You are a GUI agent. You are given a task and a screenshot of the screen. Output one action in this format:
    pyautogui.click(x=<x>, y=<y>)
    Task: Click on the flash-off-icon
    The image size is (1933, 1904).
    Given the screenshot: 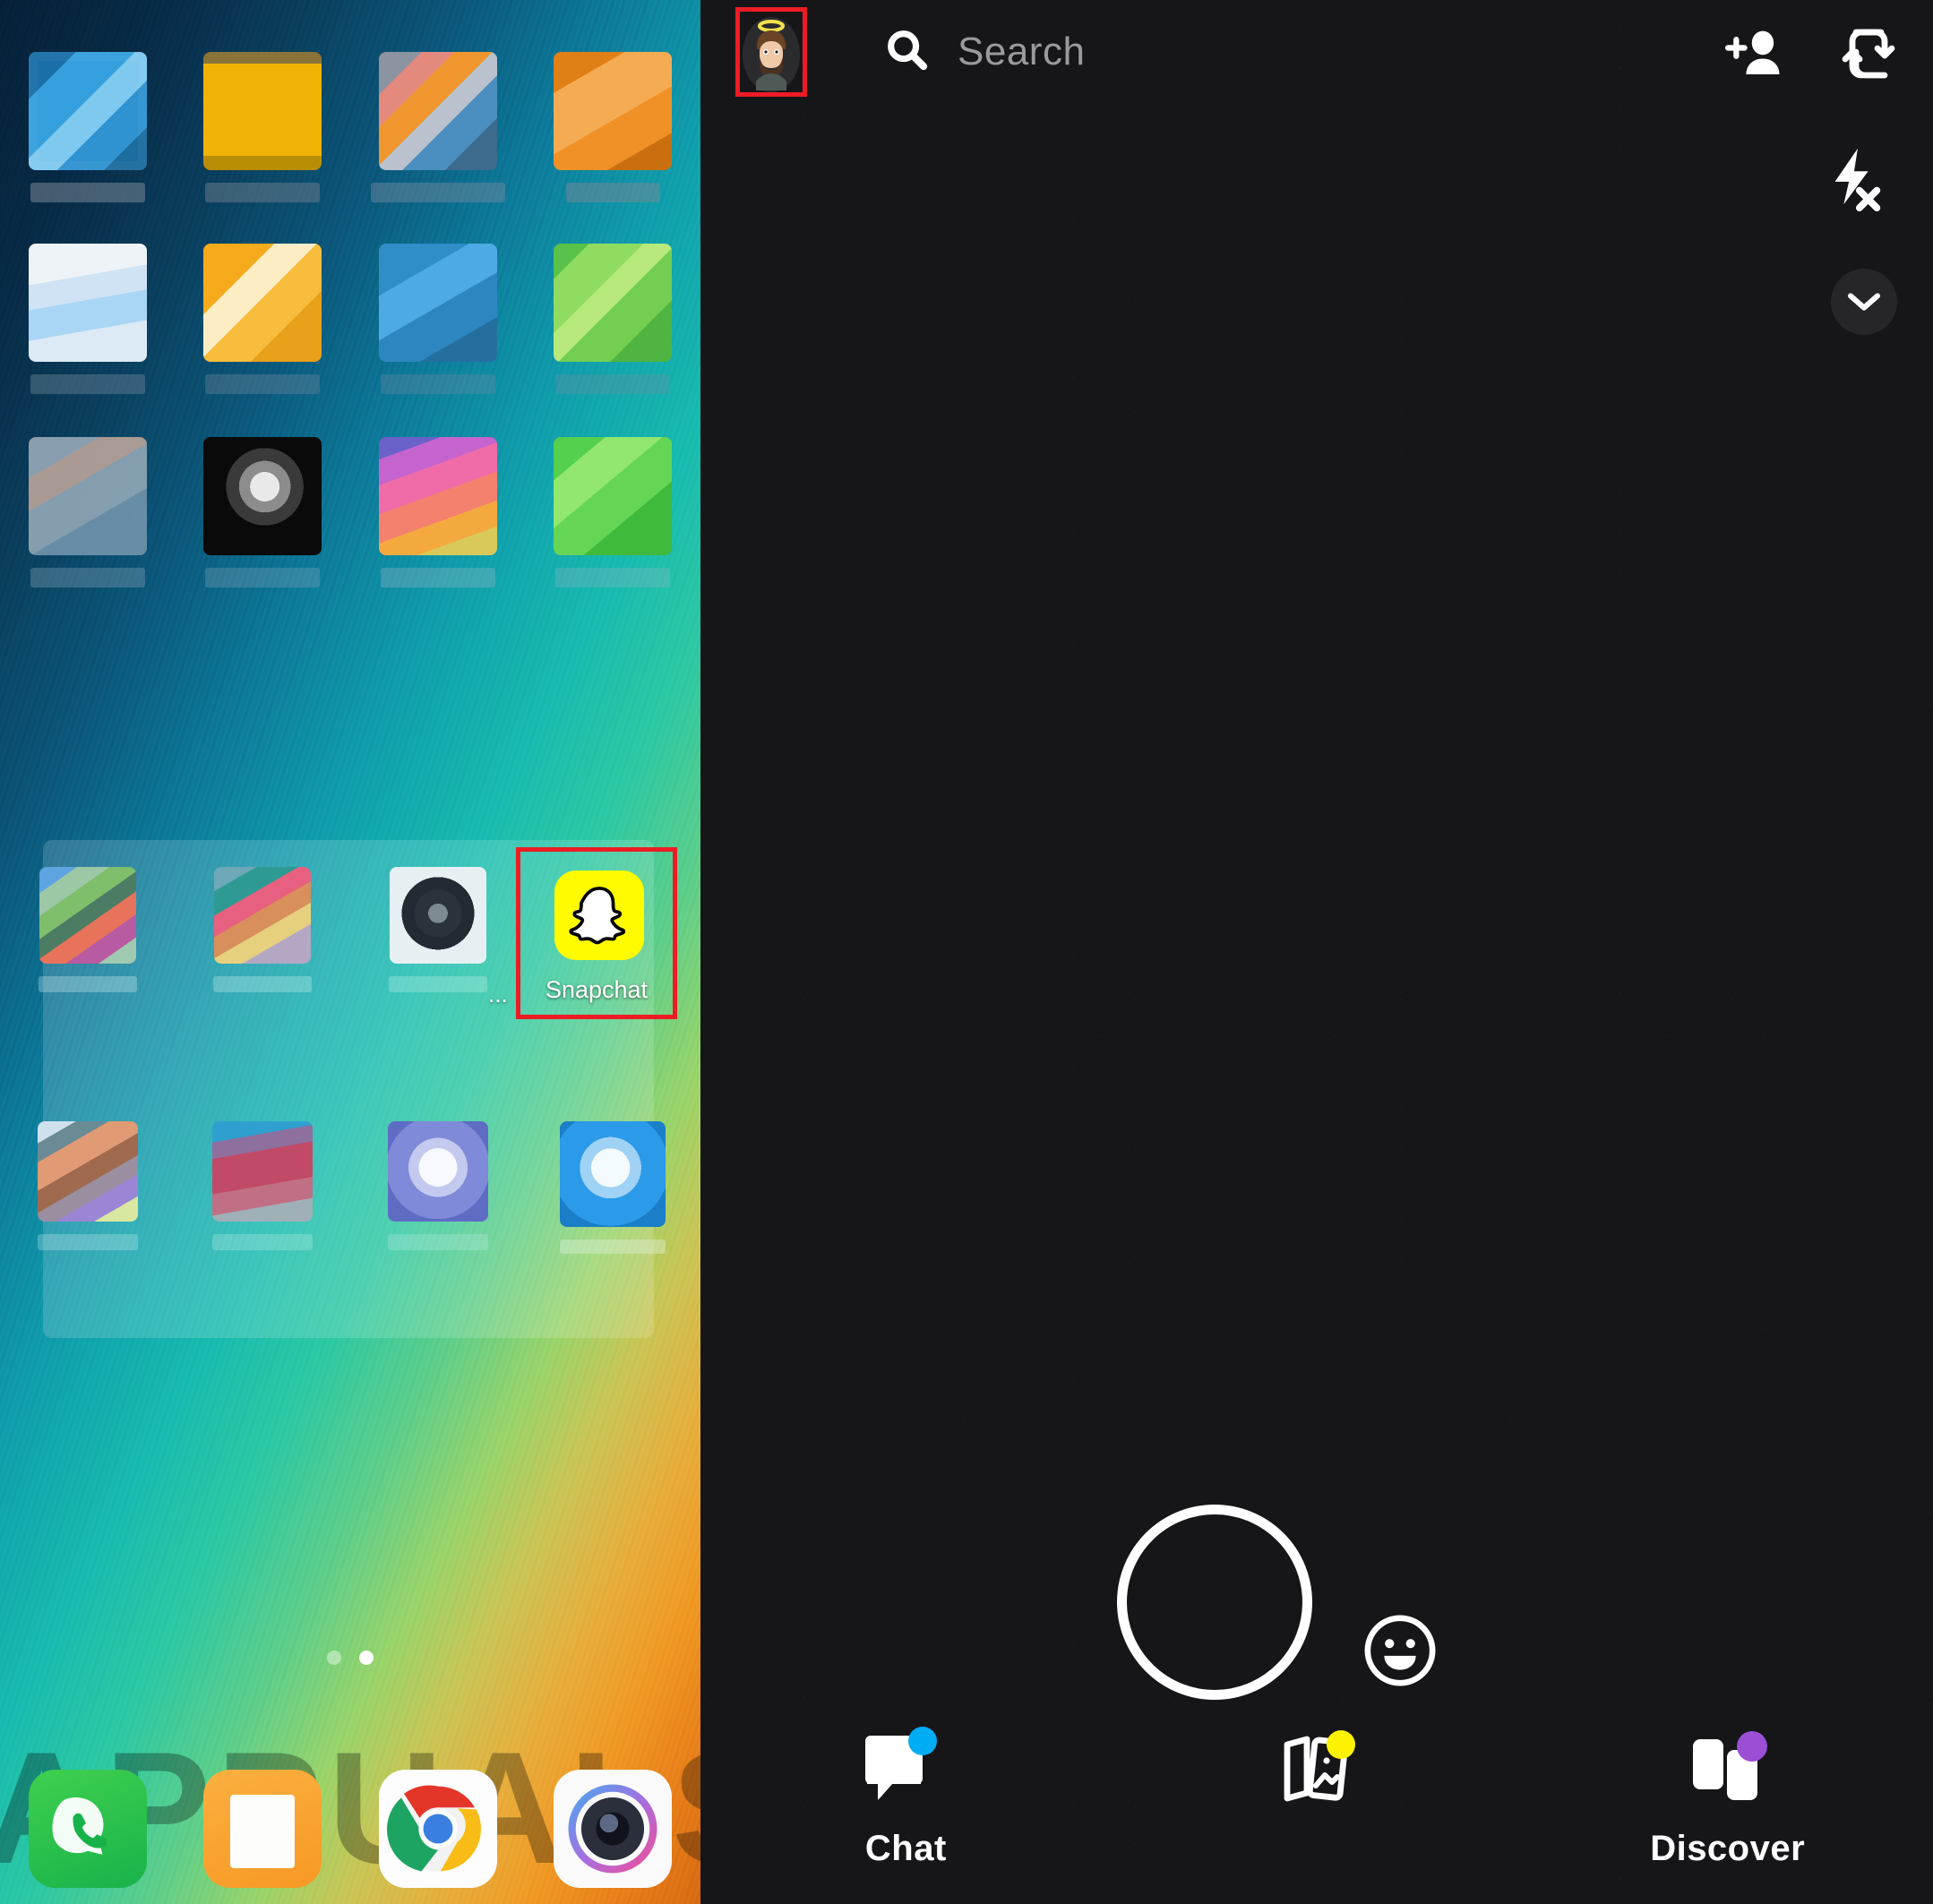 What is the action you would take?
    pyautogui.click(x=1854, y=181)
    